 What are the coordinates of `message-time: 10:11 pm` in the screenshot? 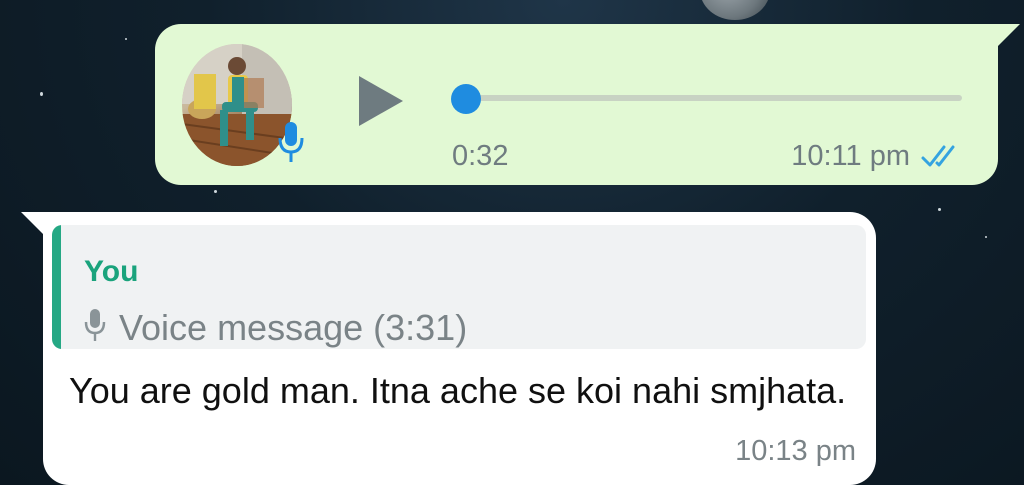 It's located at (850, 156).